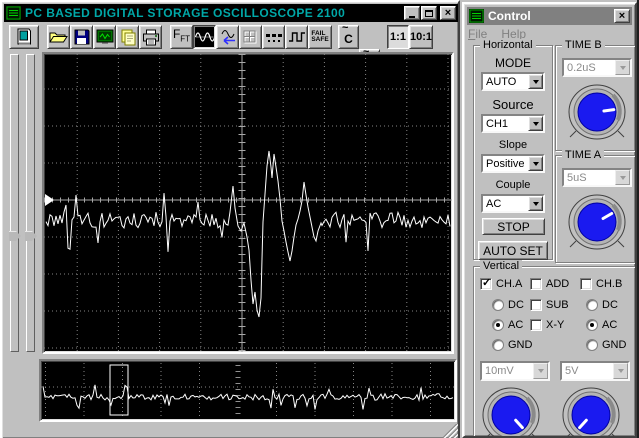 This screenshot has height=438, width=639. I want to click on control-window-title: Control, so click(509, 16).